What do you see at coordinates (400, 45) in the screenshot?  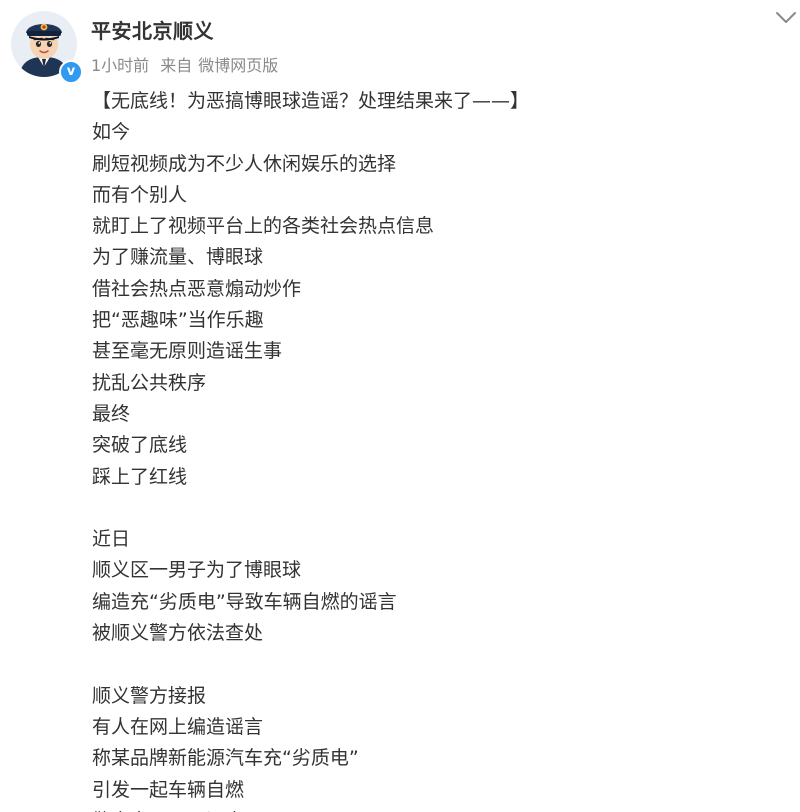 I see `post-header: v 平安北京顺义 1小时前 来自 微博网页版` at bounding box center [400, 45].